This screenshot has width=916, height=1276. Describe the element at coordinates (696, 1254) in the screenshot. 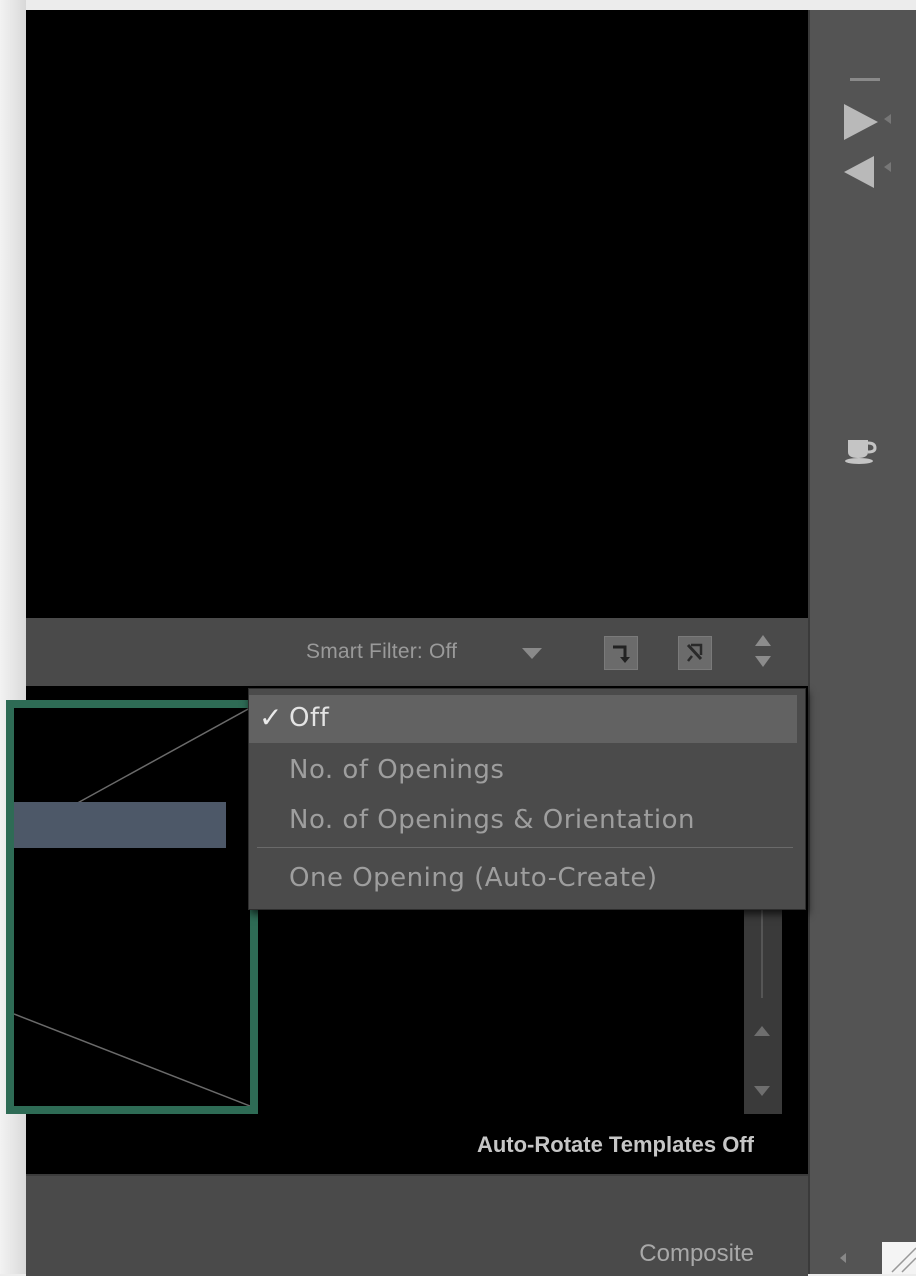

I see `view-mode-label: Composite` at that location.